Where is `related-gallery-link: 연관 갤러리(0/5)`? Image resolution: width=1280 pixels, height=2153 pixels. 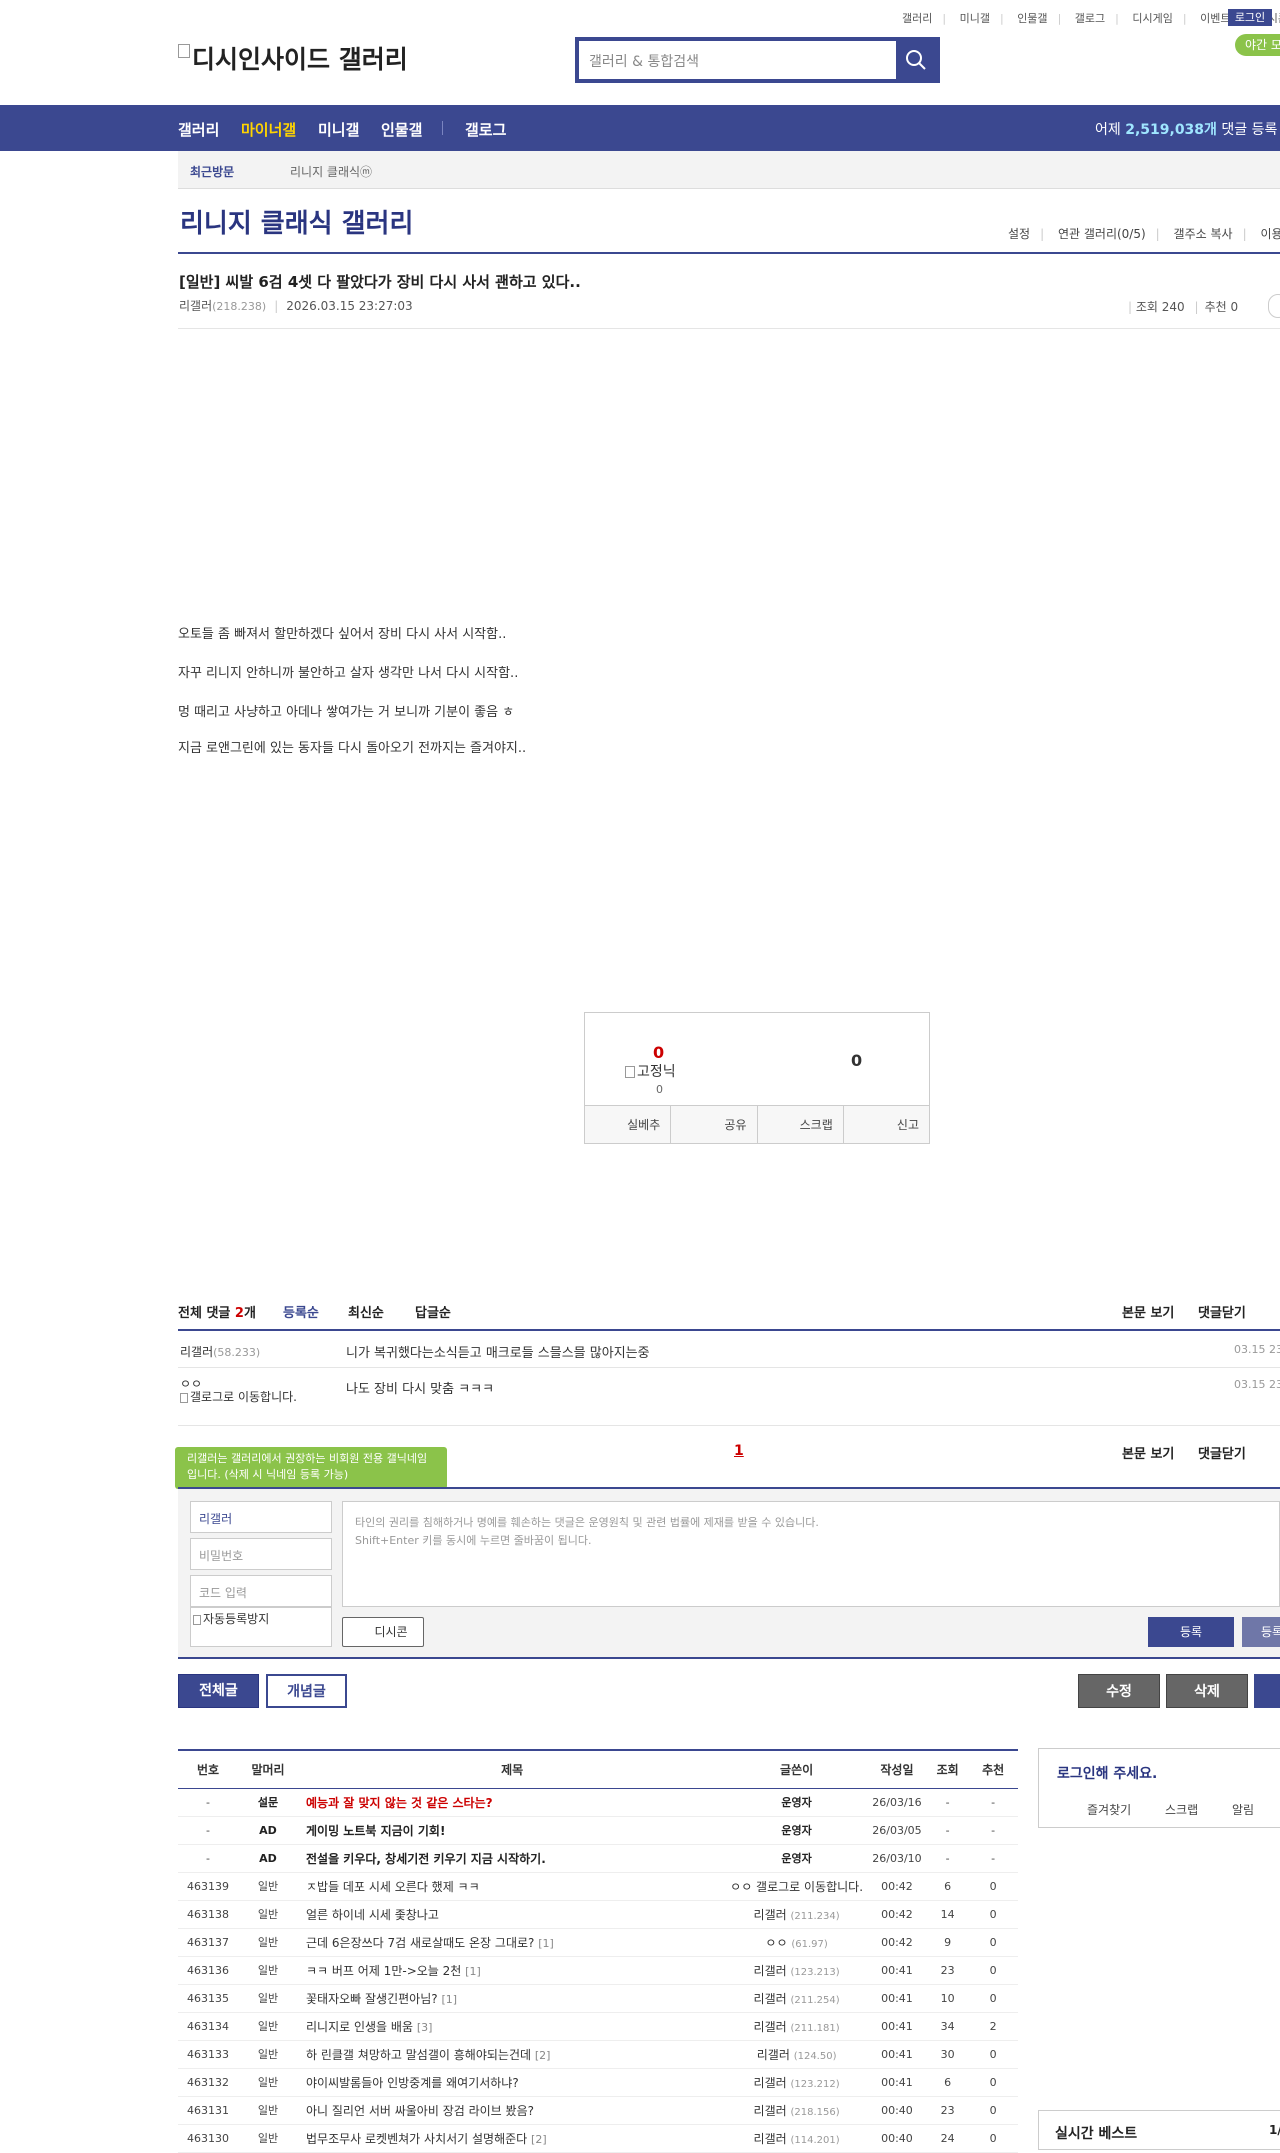
related-gallery-link: 연관 갤러리(0/5) is located at coordinates (1102, 234).